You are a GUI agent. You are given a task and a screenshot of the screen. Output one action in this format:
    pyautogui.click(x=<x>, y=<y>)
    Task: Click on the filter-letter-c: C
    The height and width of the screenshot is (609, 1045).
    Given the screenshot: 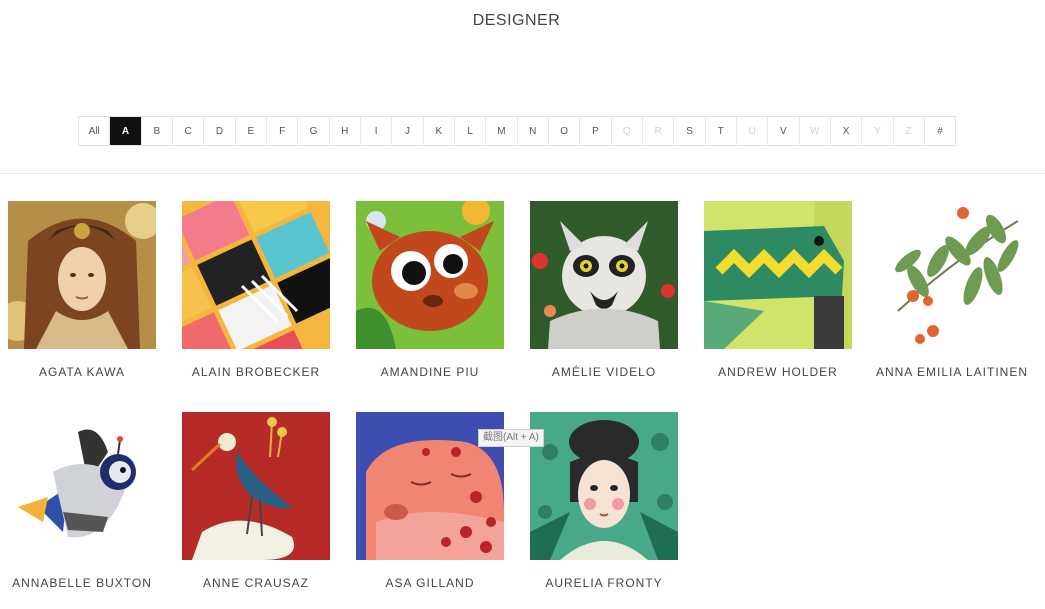 What is the action you would take?
    pyautogui.click(x=189, y=131)
    